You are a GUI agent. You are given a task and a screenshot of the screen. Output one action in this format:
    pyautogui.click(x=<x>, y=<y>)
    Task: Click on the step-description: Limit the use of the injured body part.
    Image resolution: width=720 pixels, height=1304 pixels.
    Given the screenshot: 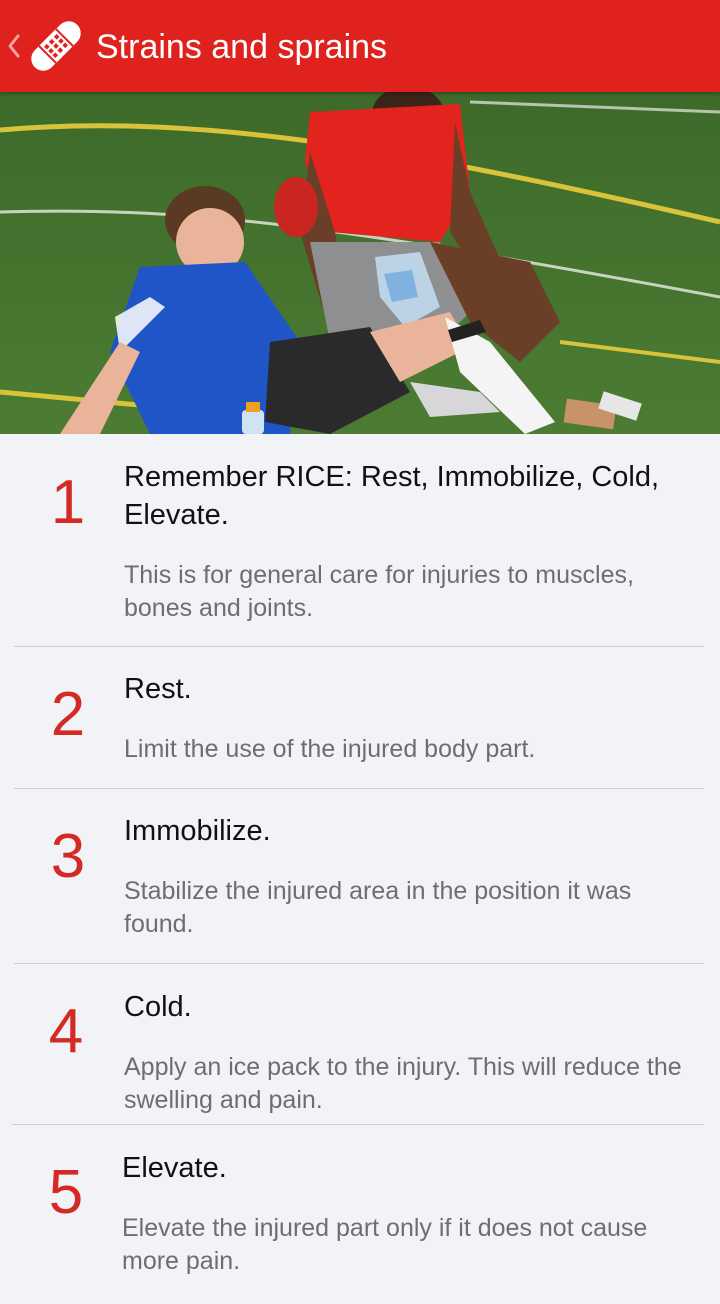 What is the action you would take?
    pyautogui.click(x=330, y=749)
    